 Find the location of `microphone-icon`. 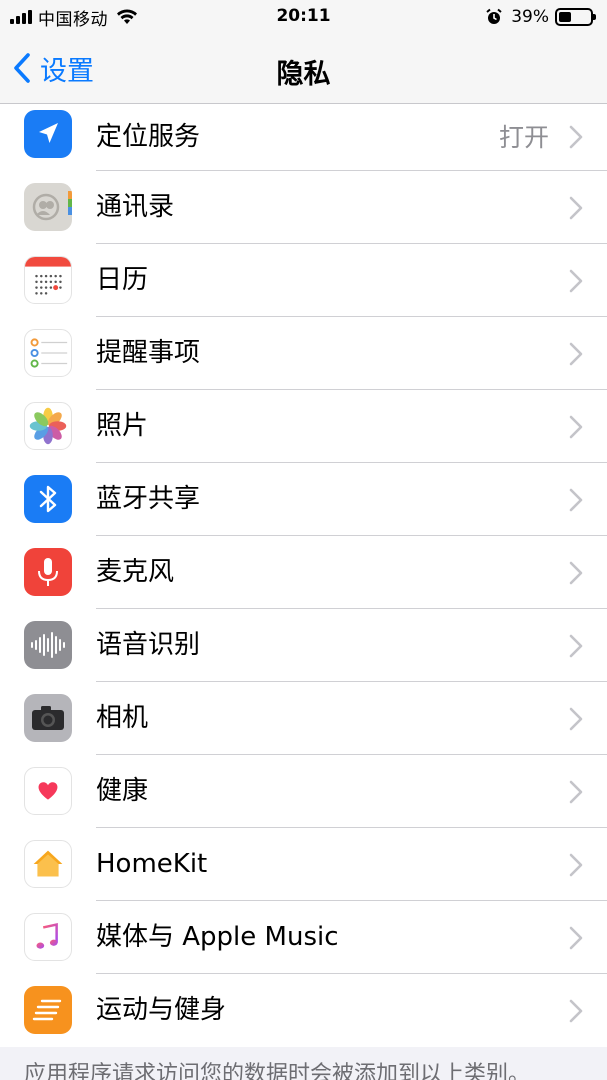

microphone-icon is located at coordinates (48, 572).